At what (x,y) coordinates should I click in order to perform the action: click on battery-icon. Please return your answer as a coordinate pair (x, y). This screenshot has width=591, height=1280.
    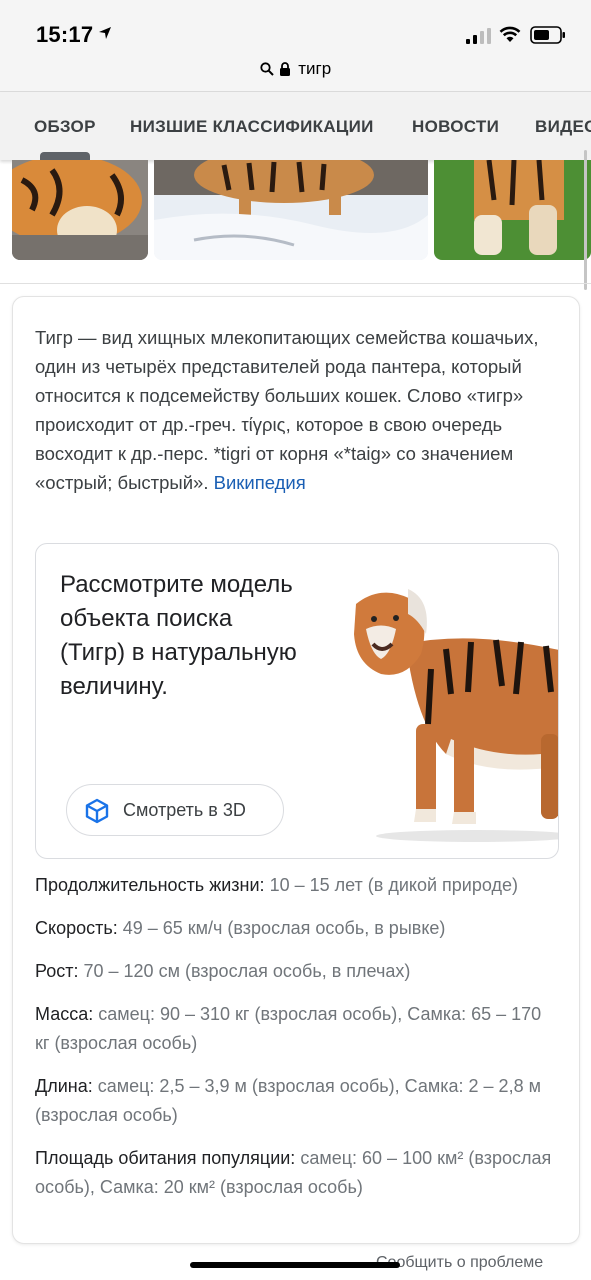
    Looking at the image, I should click on (547, 35).